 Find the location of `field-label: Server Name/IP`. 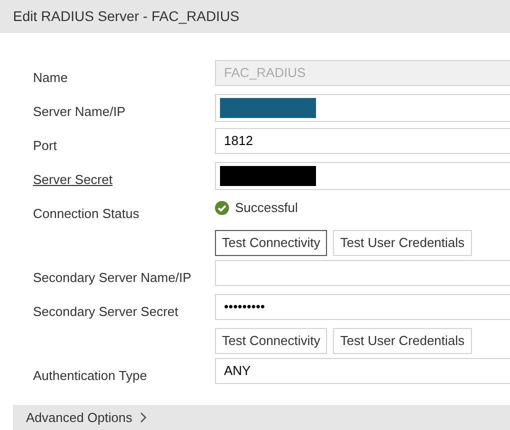

field-label: Server Name/IP is located at coordinates (79, 111).